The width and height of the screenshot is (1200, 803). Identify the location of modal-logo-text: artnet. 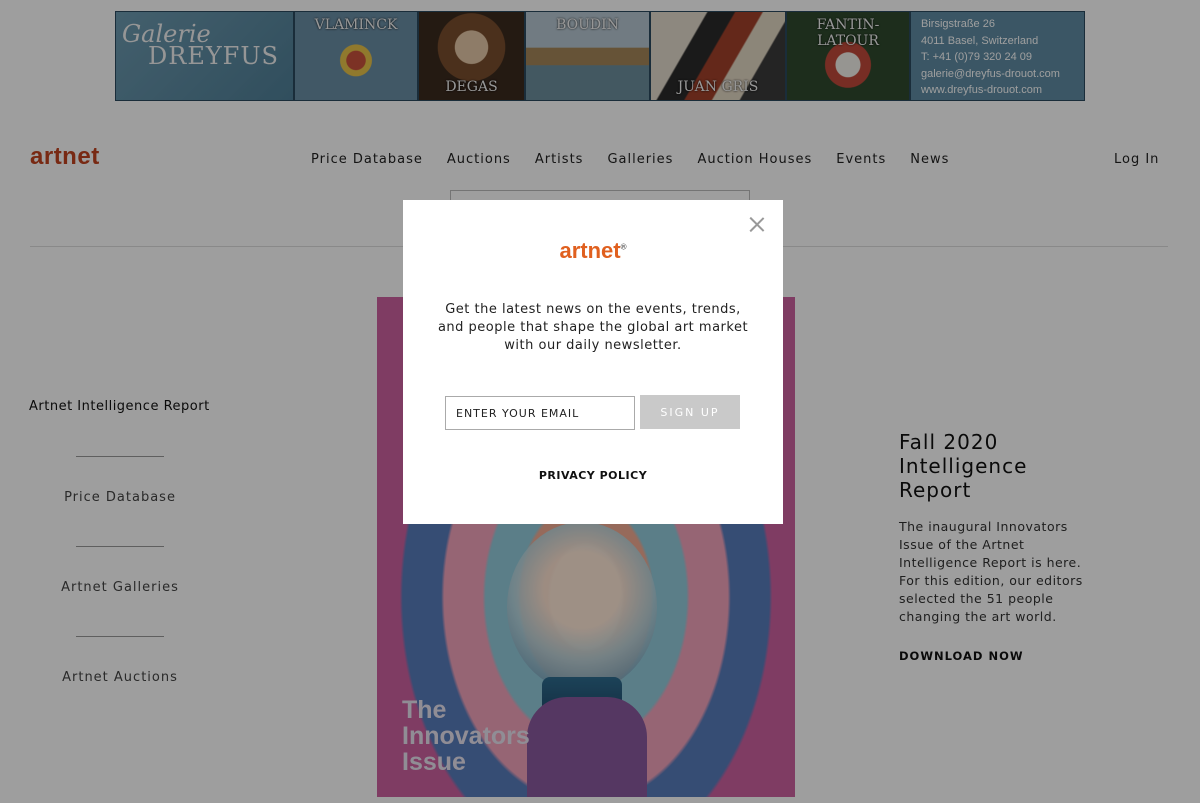
(590, 250).